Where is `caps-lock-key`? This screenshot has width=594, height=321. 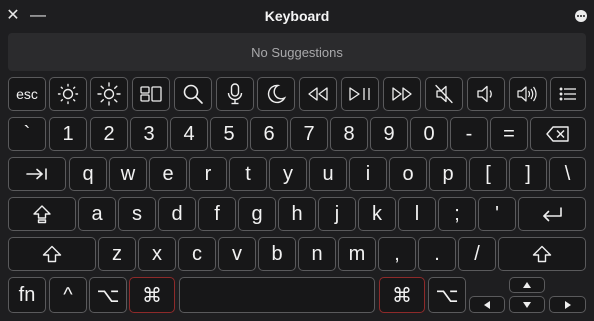
caps-lock-key is located at coordinates (42, 214).